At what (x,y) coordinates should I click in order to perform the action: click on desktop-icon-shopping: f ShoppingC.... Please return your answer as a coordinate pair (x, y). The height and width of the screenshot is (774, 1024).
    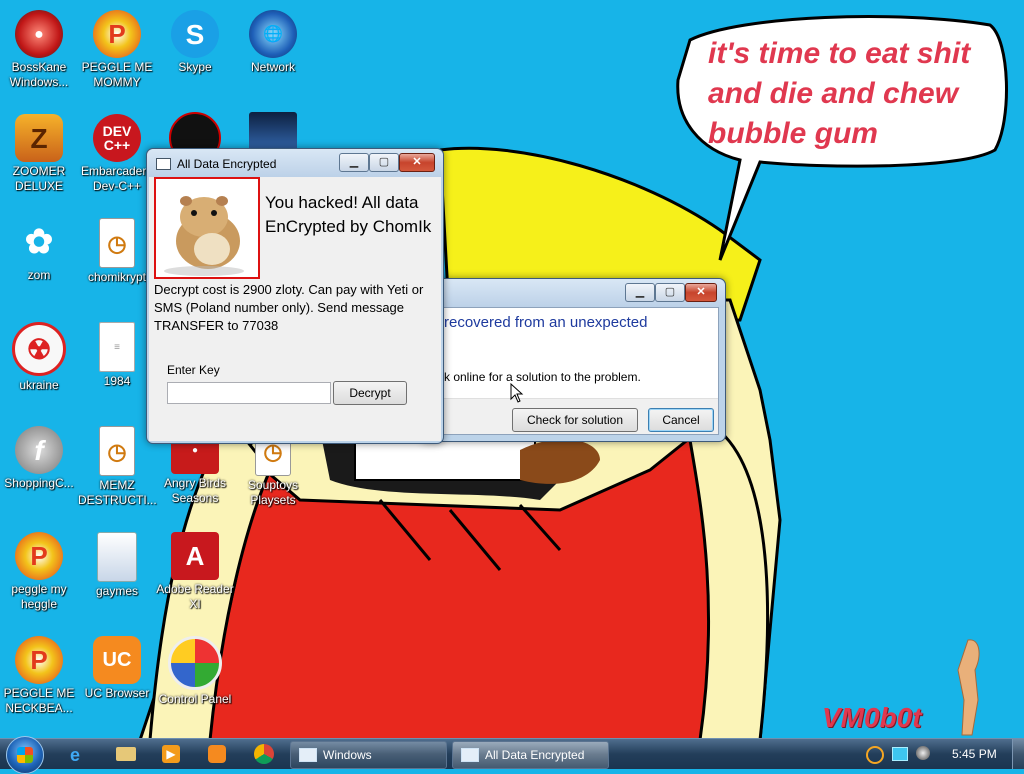
    Looking at the image, I should click on (39, 458).